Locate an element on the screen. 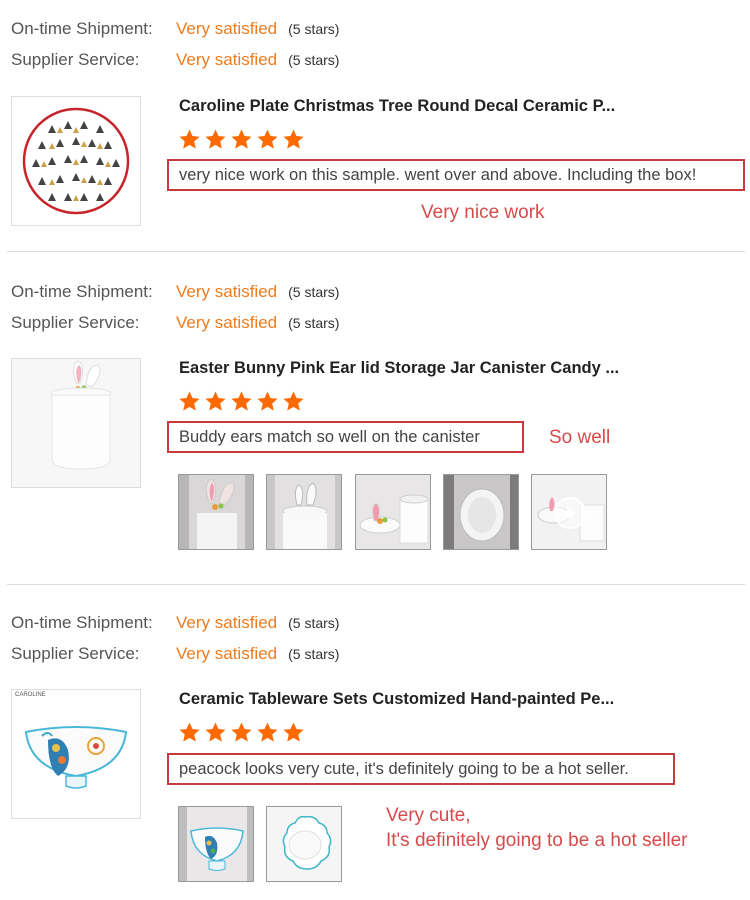 The height and width of the screenshot is (900, 750). jar-lid-photo is located at coordinates (304, 512).